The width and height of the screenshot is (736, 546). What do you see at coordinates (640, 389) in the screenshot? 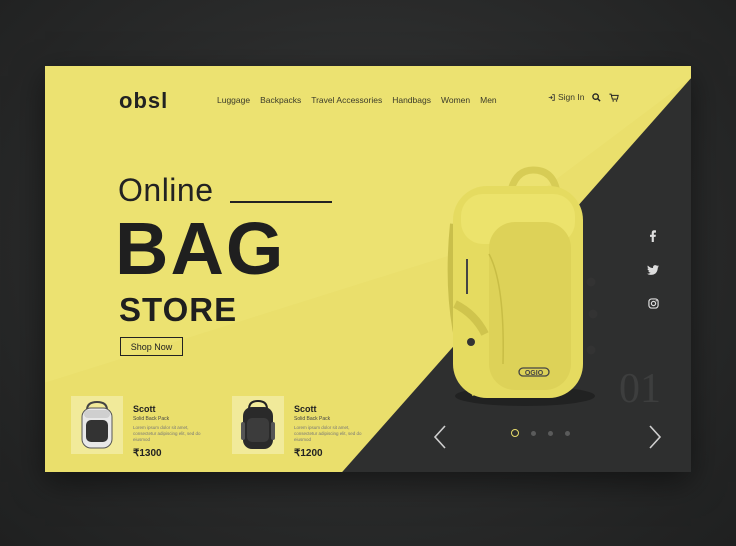
I see `slide-number: 01` at bounding box center [640, 389].